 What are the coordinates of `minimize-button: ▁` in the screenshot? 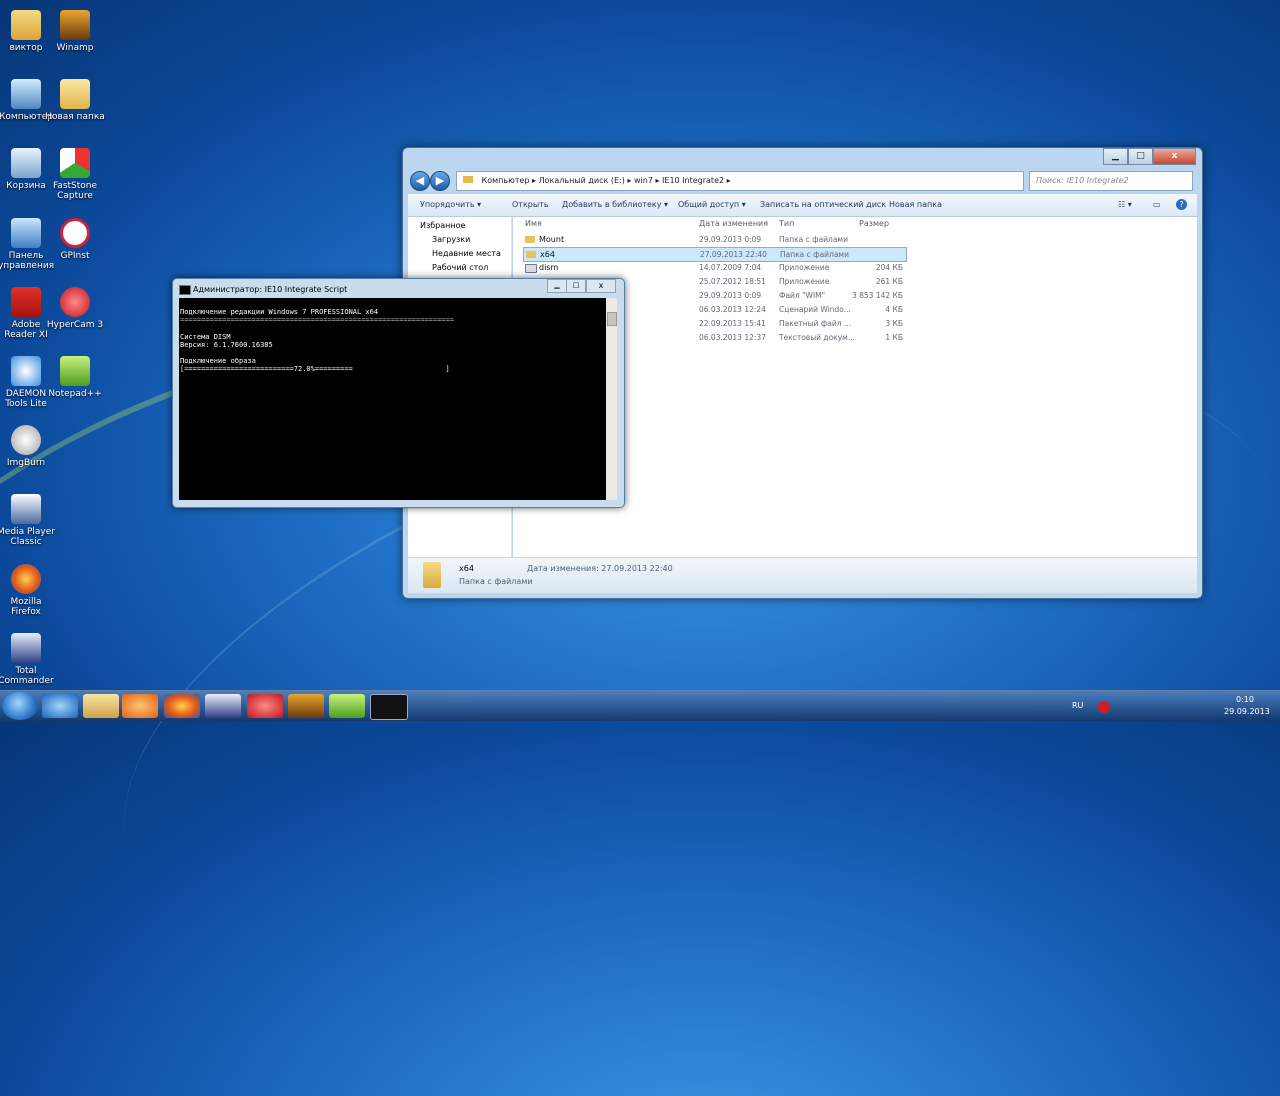 It's located at (1115, 156).